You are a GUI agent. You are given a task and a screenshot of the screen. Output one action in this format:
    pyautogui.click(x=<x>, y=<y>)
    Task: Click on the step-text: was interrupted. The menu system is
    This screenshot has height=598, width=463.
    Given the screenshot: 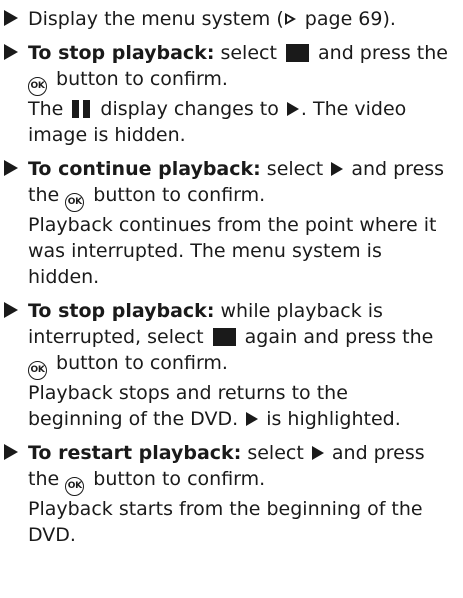 What is the action you would take?
    pyautogui.click(x=205, y=251)
    